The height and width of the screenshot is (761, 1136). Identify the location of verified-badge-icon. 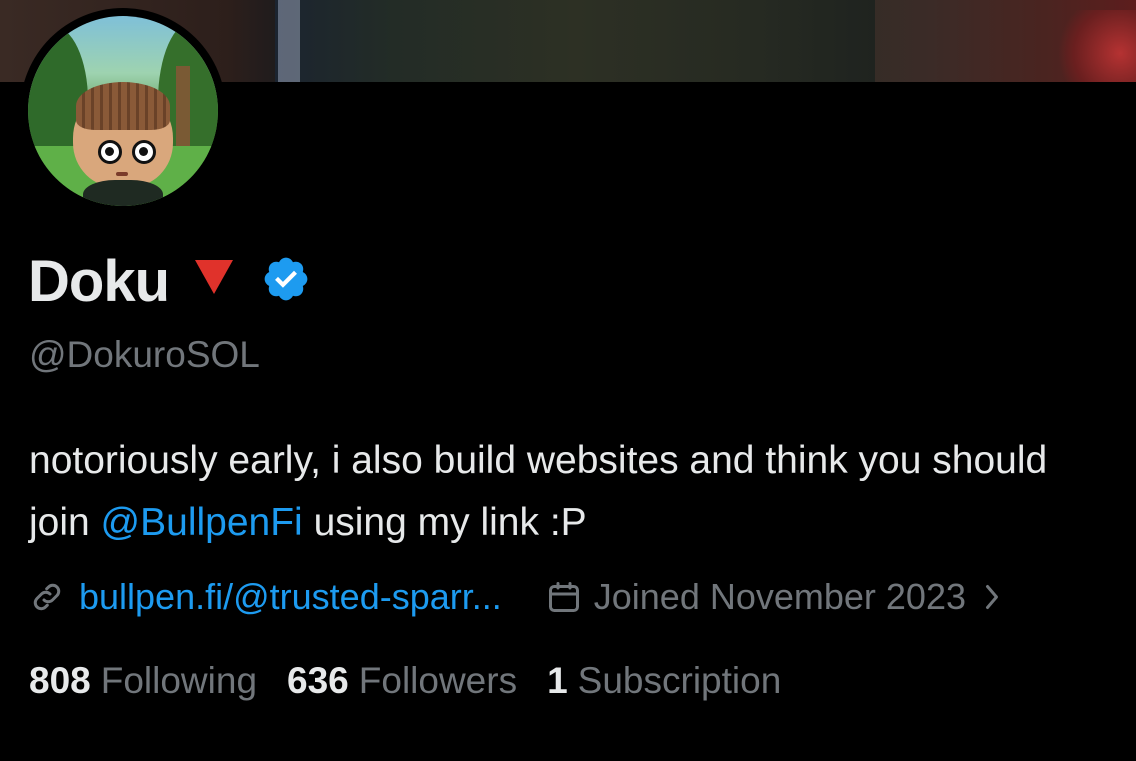
(286, 279).